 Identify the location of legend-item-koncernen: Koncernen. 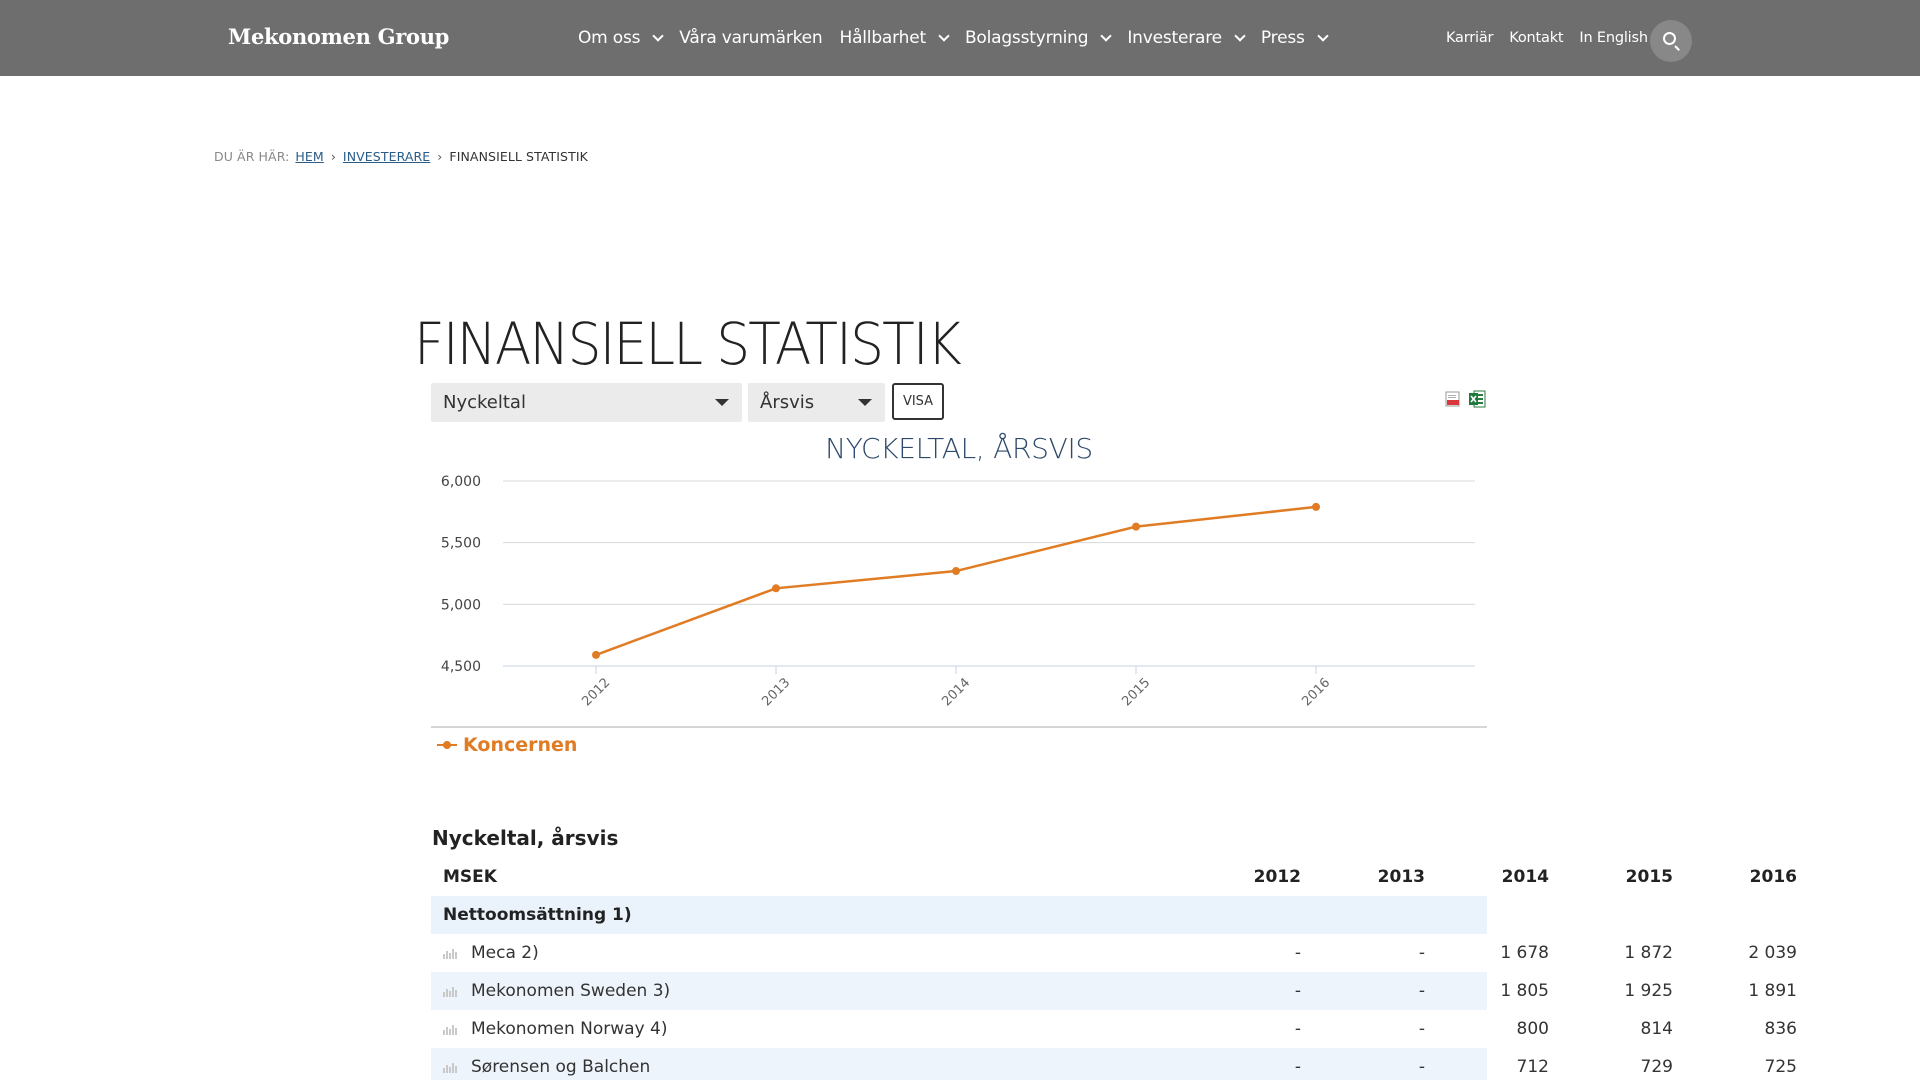
(507, 745).